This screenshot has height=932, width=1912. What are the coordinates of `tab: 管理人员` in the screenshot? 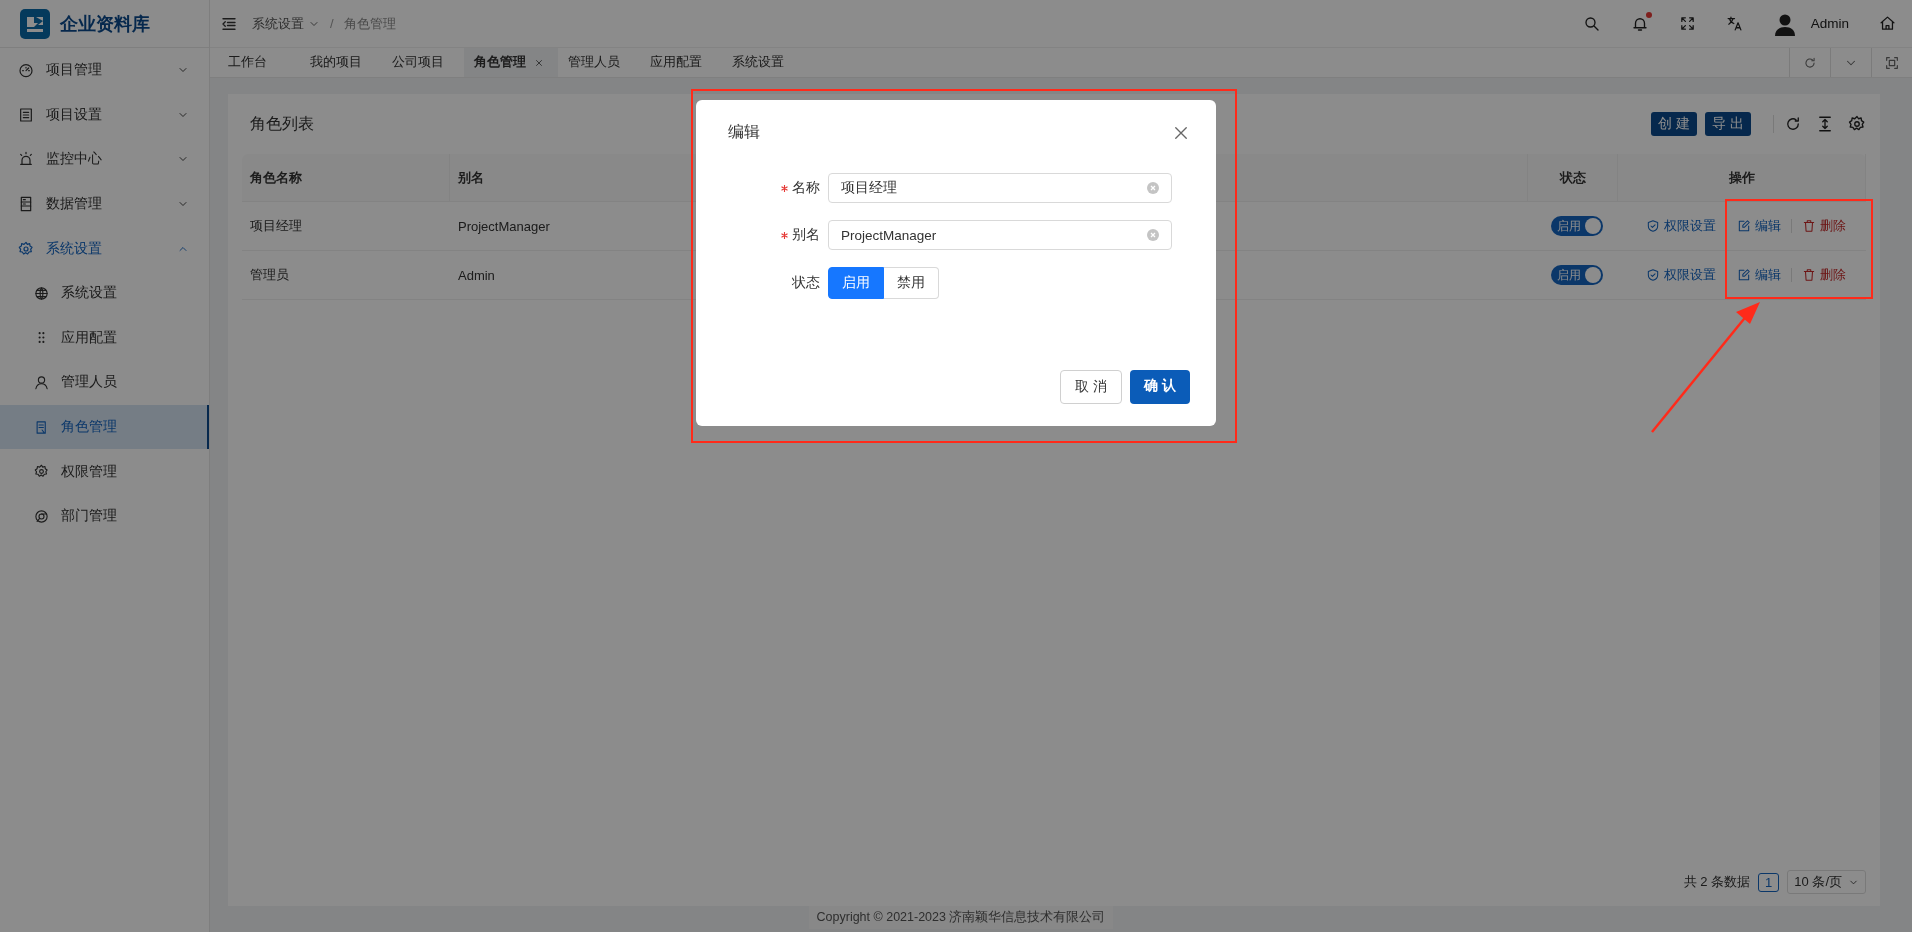 It's located at (599, 62).